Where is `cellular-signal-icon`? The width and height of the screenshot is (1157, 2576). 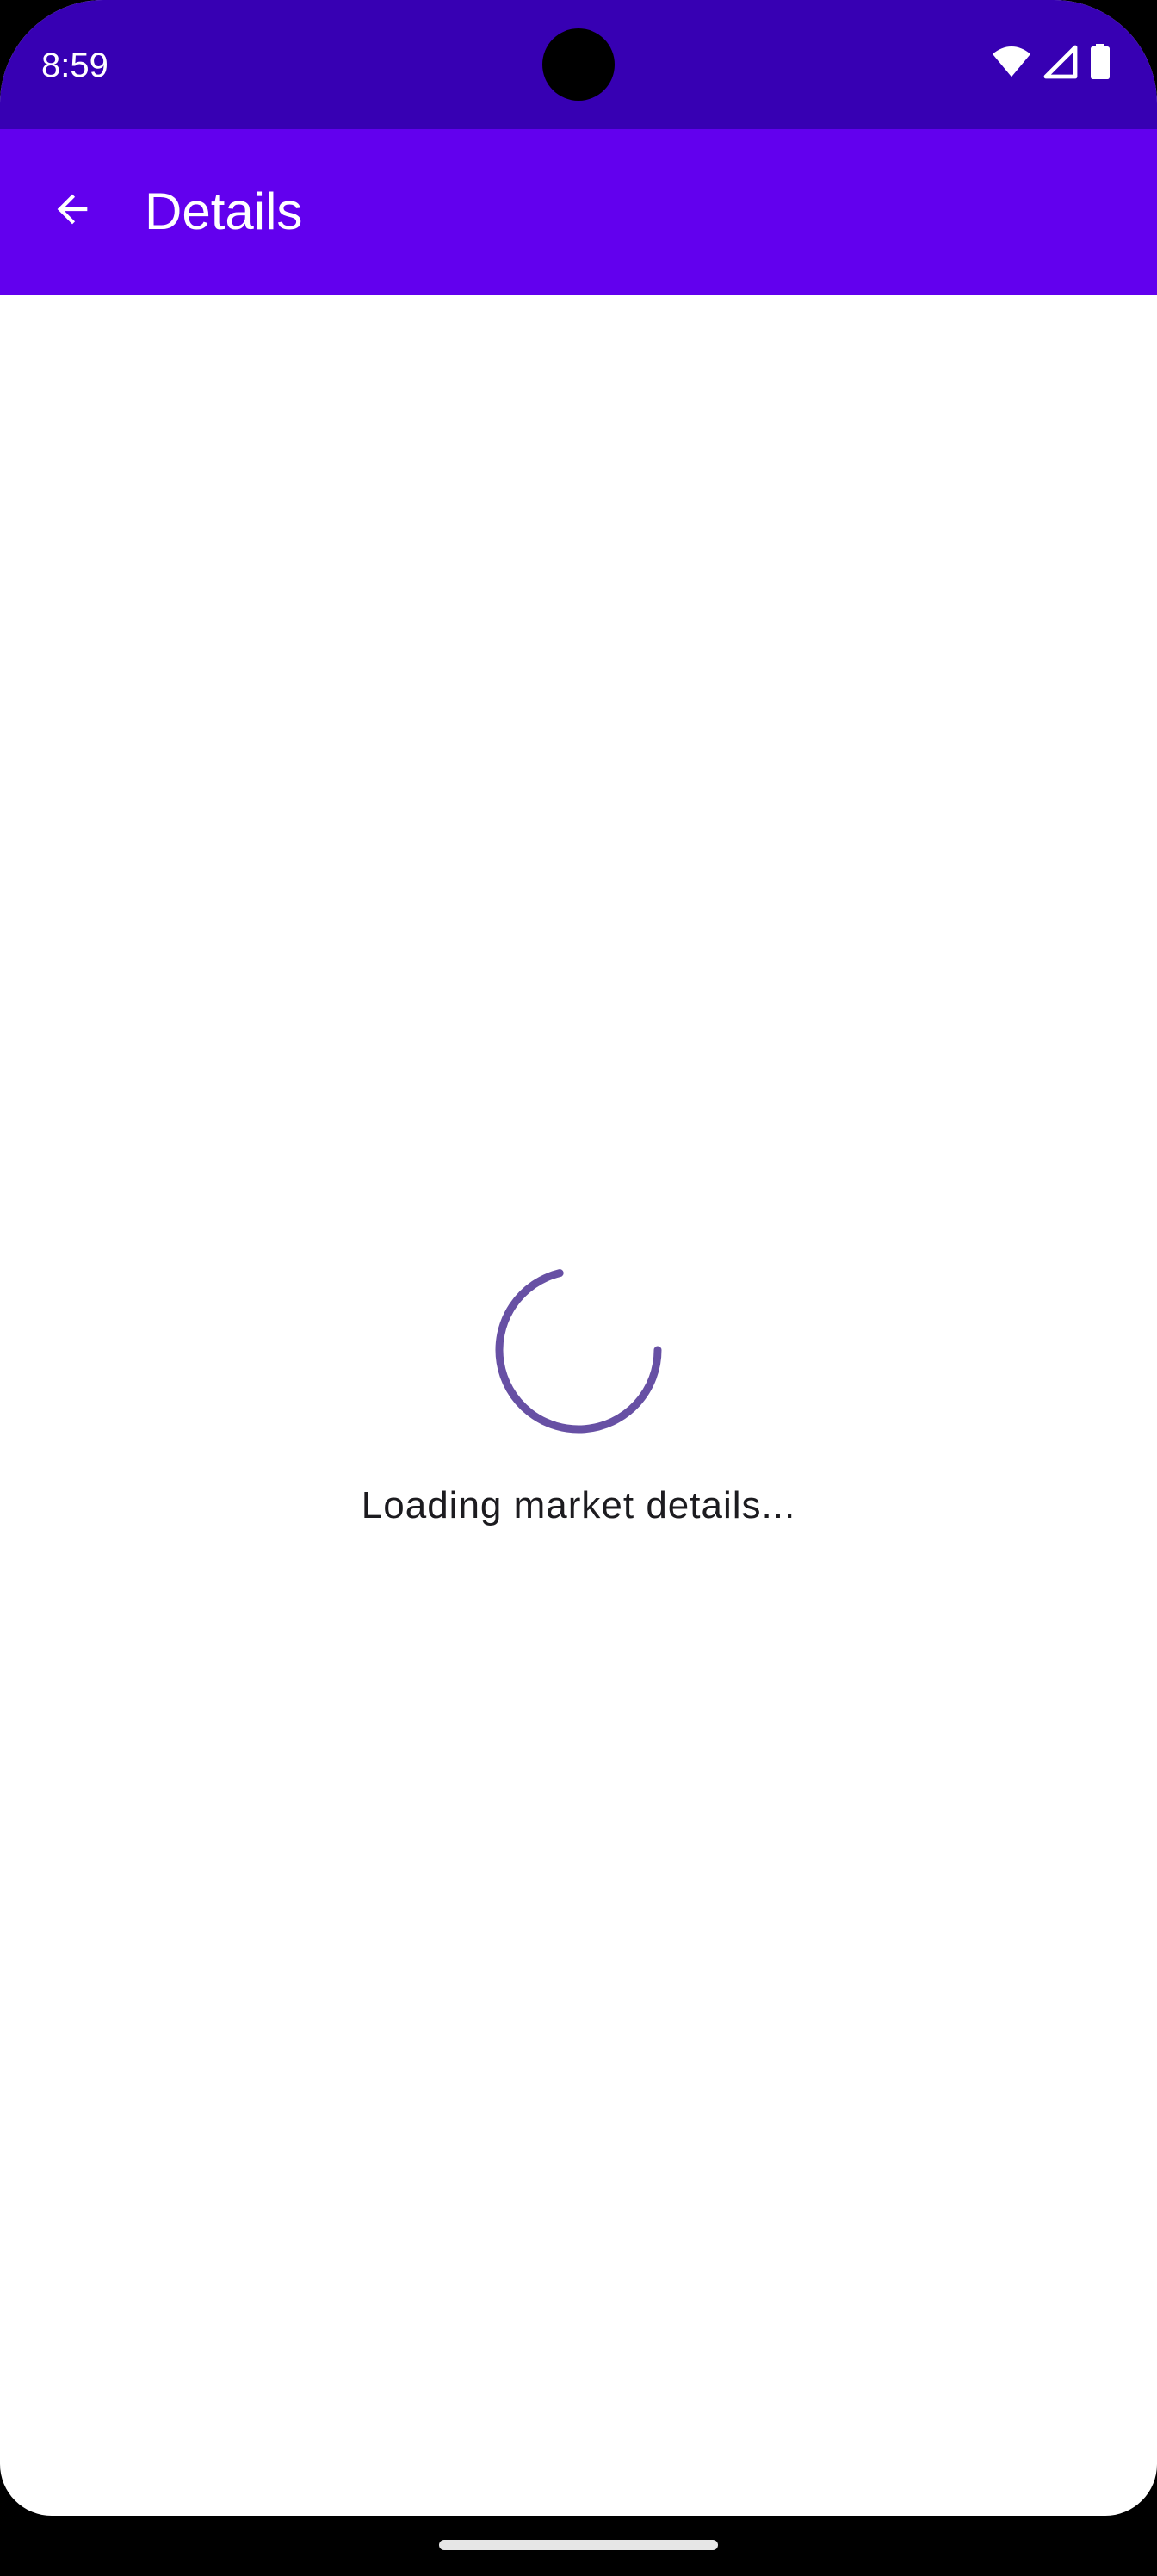
cellular-signal-icon is located at coordinates (1060, 64).